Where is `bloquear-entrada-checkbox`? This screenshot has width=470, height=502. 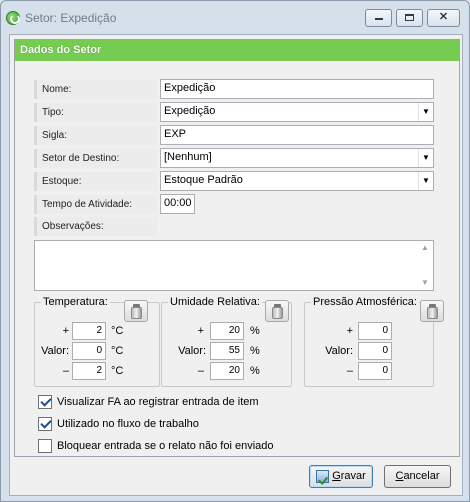 bloquear-entrada-checkbox is located at coordinates (45, 446).